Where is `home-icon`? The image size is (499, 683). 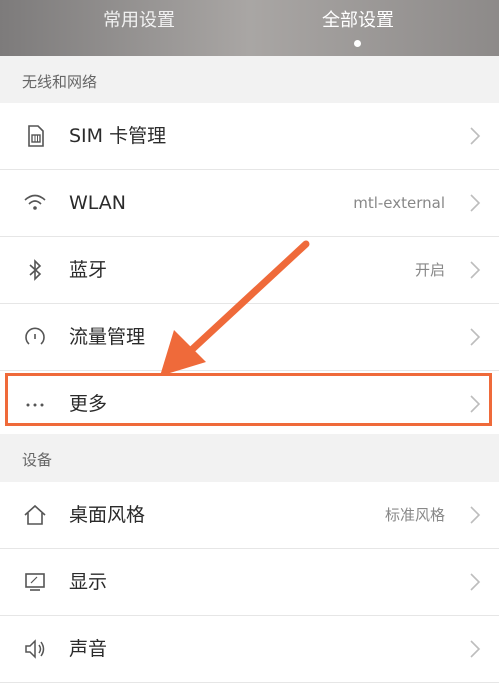
home-icon is located at coordinates (35, 515).